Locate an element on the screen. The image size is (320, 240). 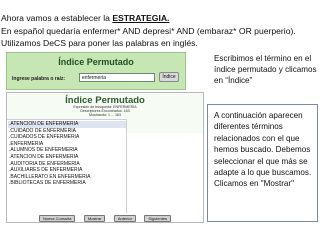
index-button: Índice is located at coordinates (169, 77).